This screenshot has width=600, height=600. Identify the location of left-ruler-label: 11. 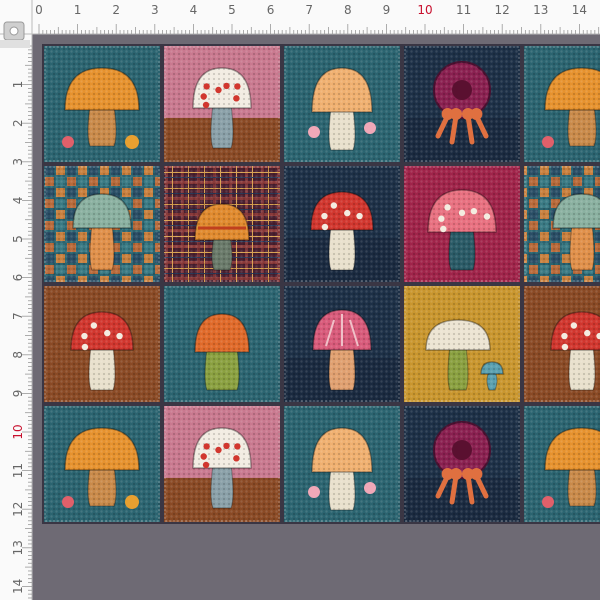
(18, 470).